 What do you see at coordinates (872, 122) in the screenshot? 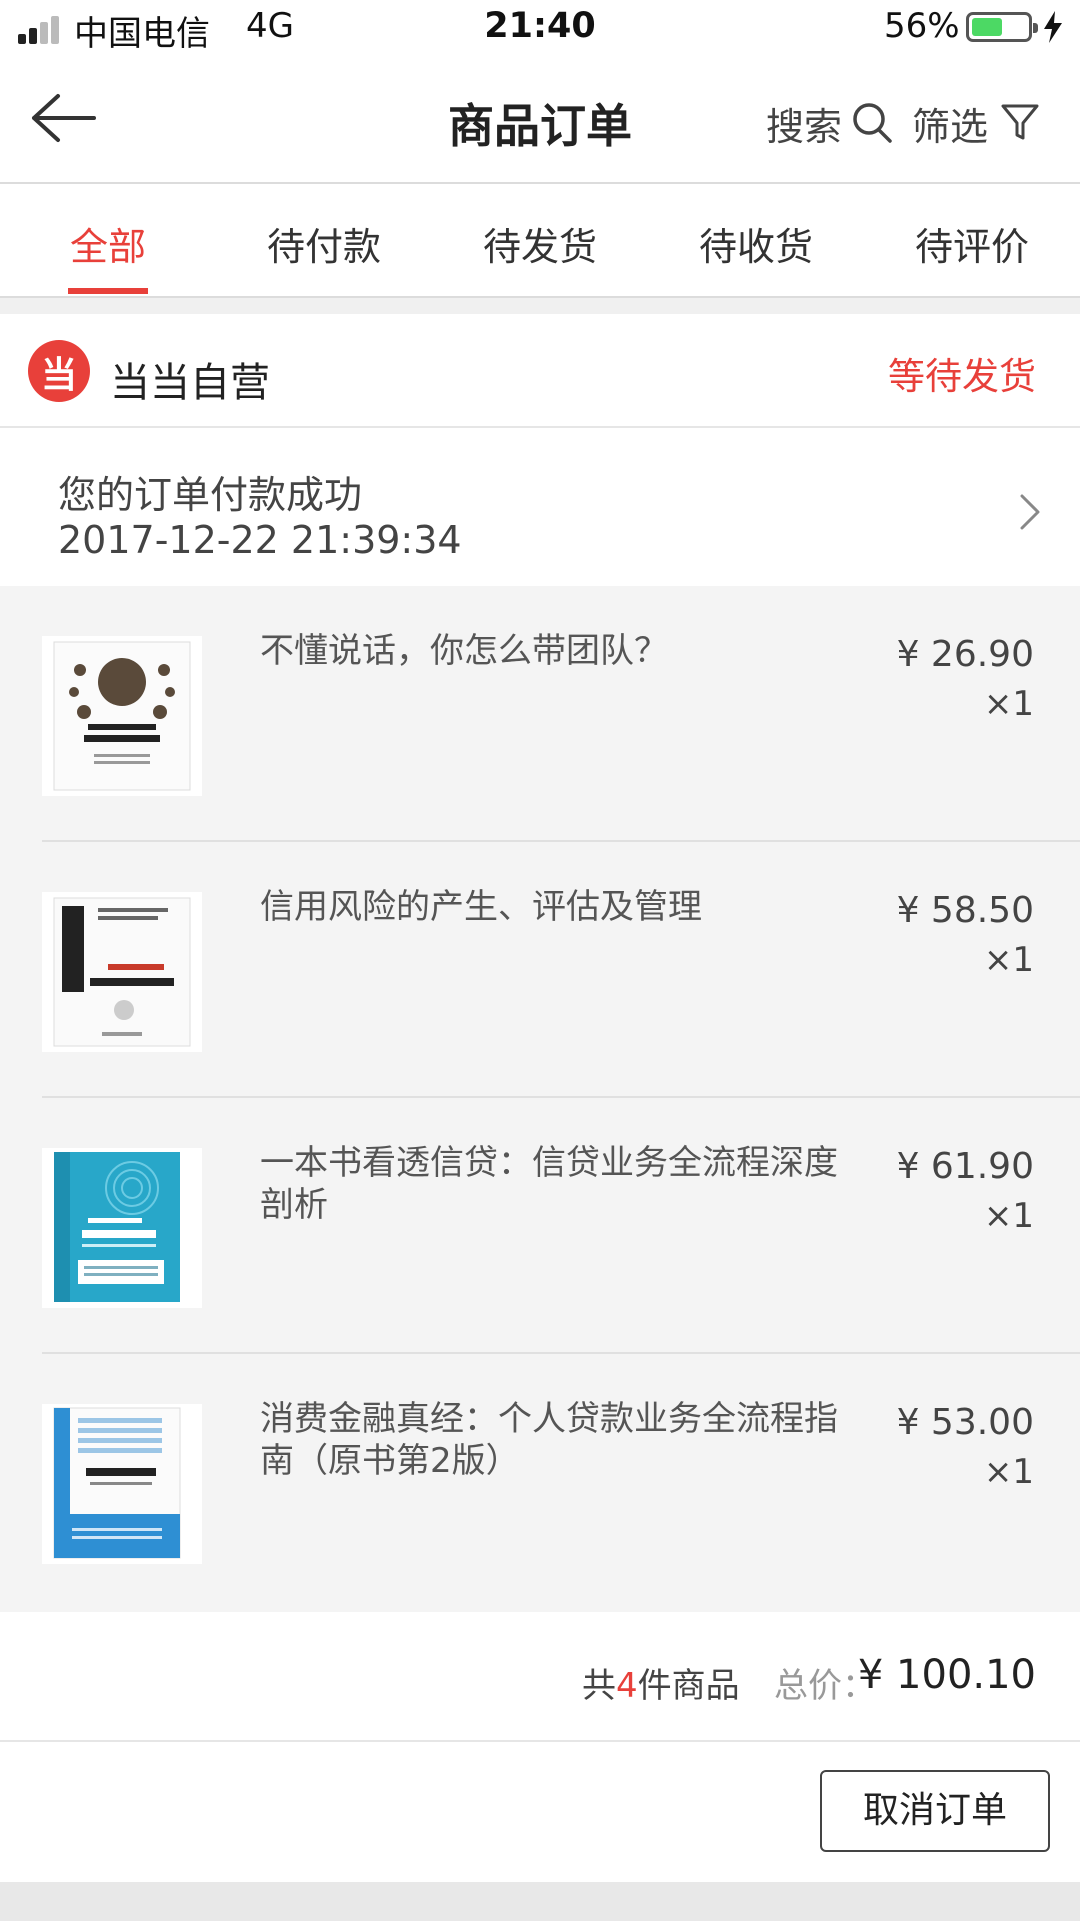
I see `search-icon` at bounding box center [872, 122].